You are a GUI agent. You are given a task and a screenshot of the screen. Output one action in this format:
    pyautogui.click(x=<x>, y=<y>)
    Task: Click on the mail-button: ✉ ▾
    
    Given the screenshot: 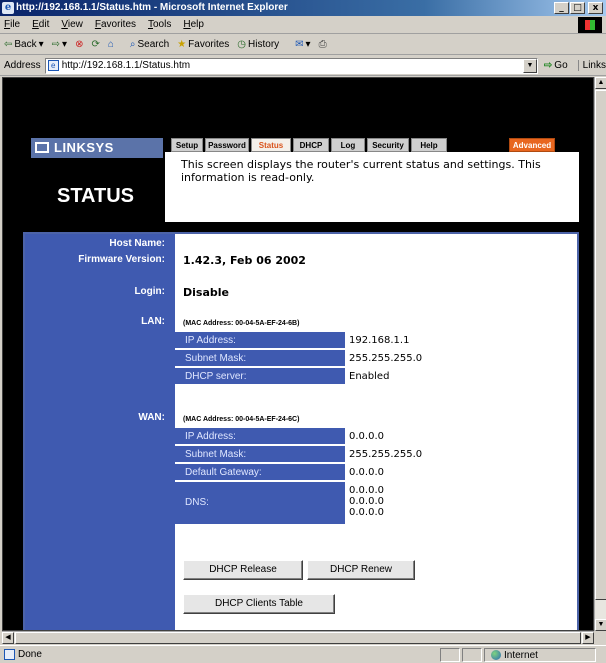 What is the action you would take?
    pyautogui.click(x=302, y=44)
    